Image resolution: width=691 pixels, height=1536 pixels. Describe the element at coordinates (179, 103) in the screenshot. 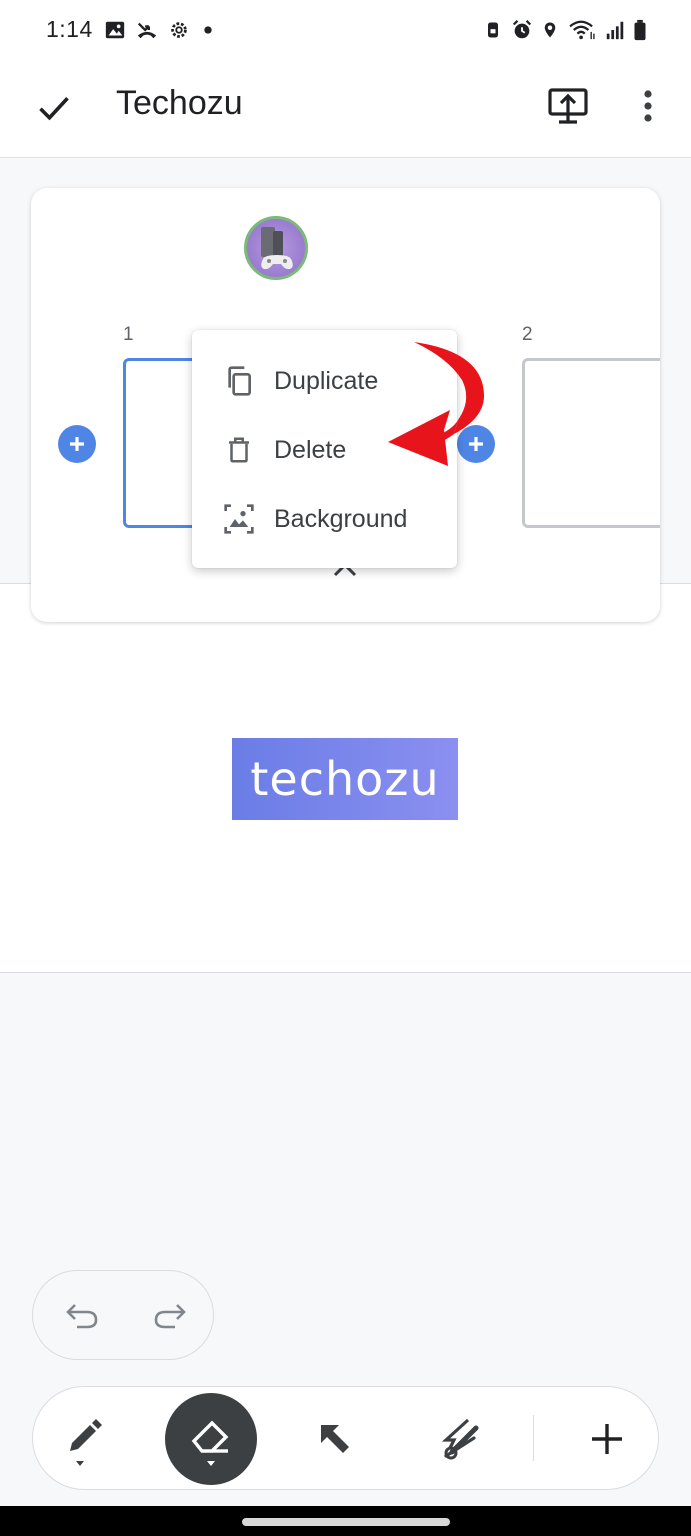

I see `page-title: Techozu` at that location.